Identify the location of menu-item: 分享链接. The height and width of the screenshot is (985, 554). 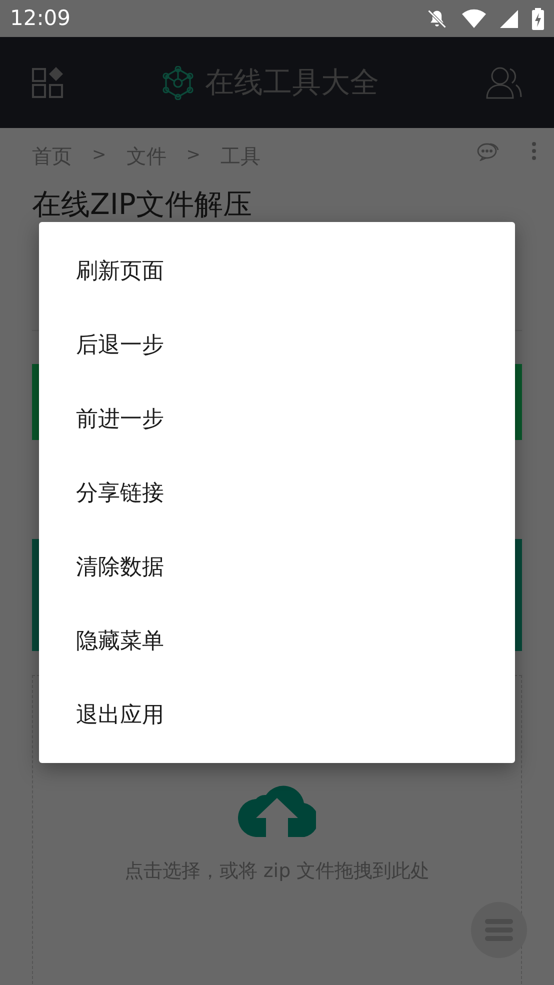
(120, 493).